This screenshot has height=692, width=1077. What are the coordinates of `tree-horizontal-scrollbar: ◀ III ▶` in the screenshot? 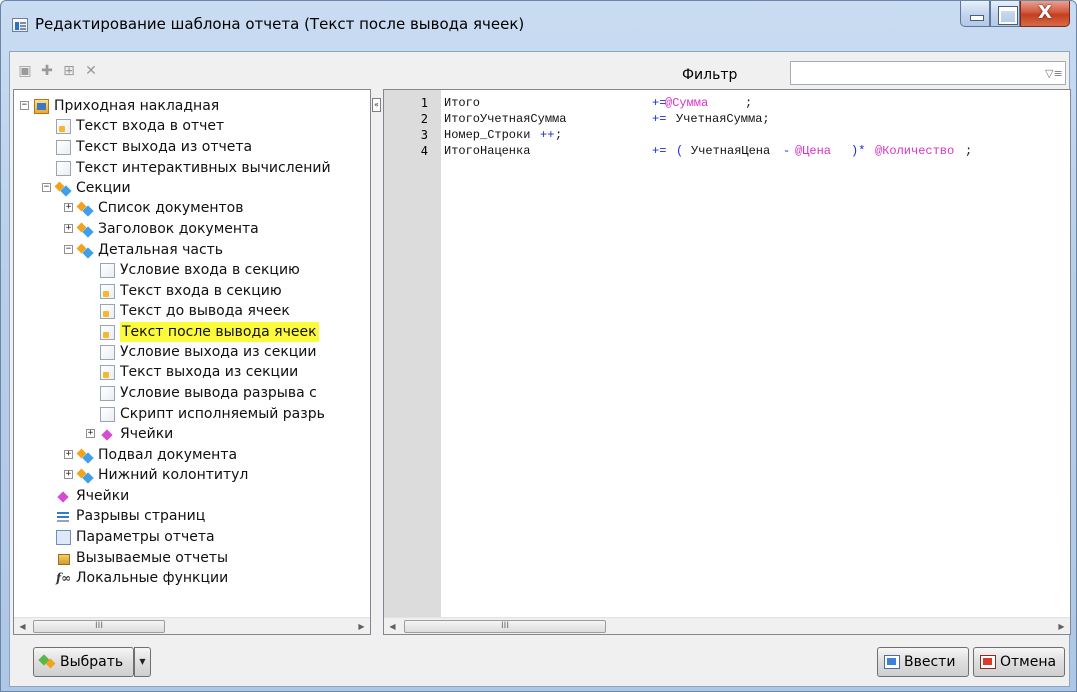 It's located at (192, 625).